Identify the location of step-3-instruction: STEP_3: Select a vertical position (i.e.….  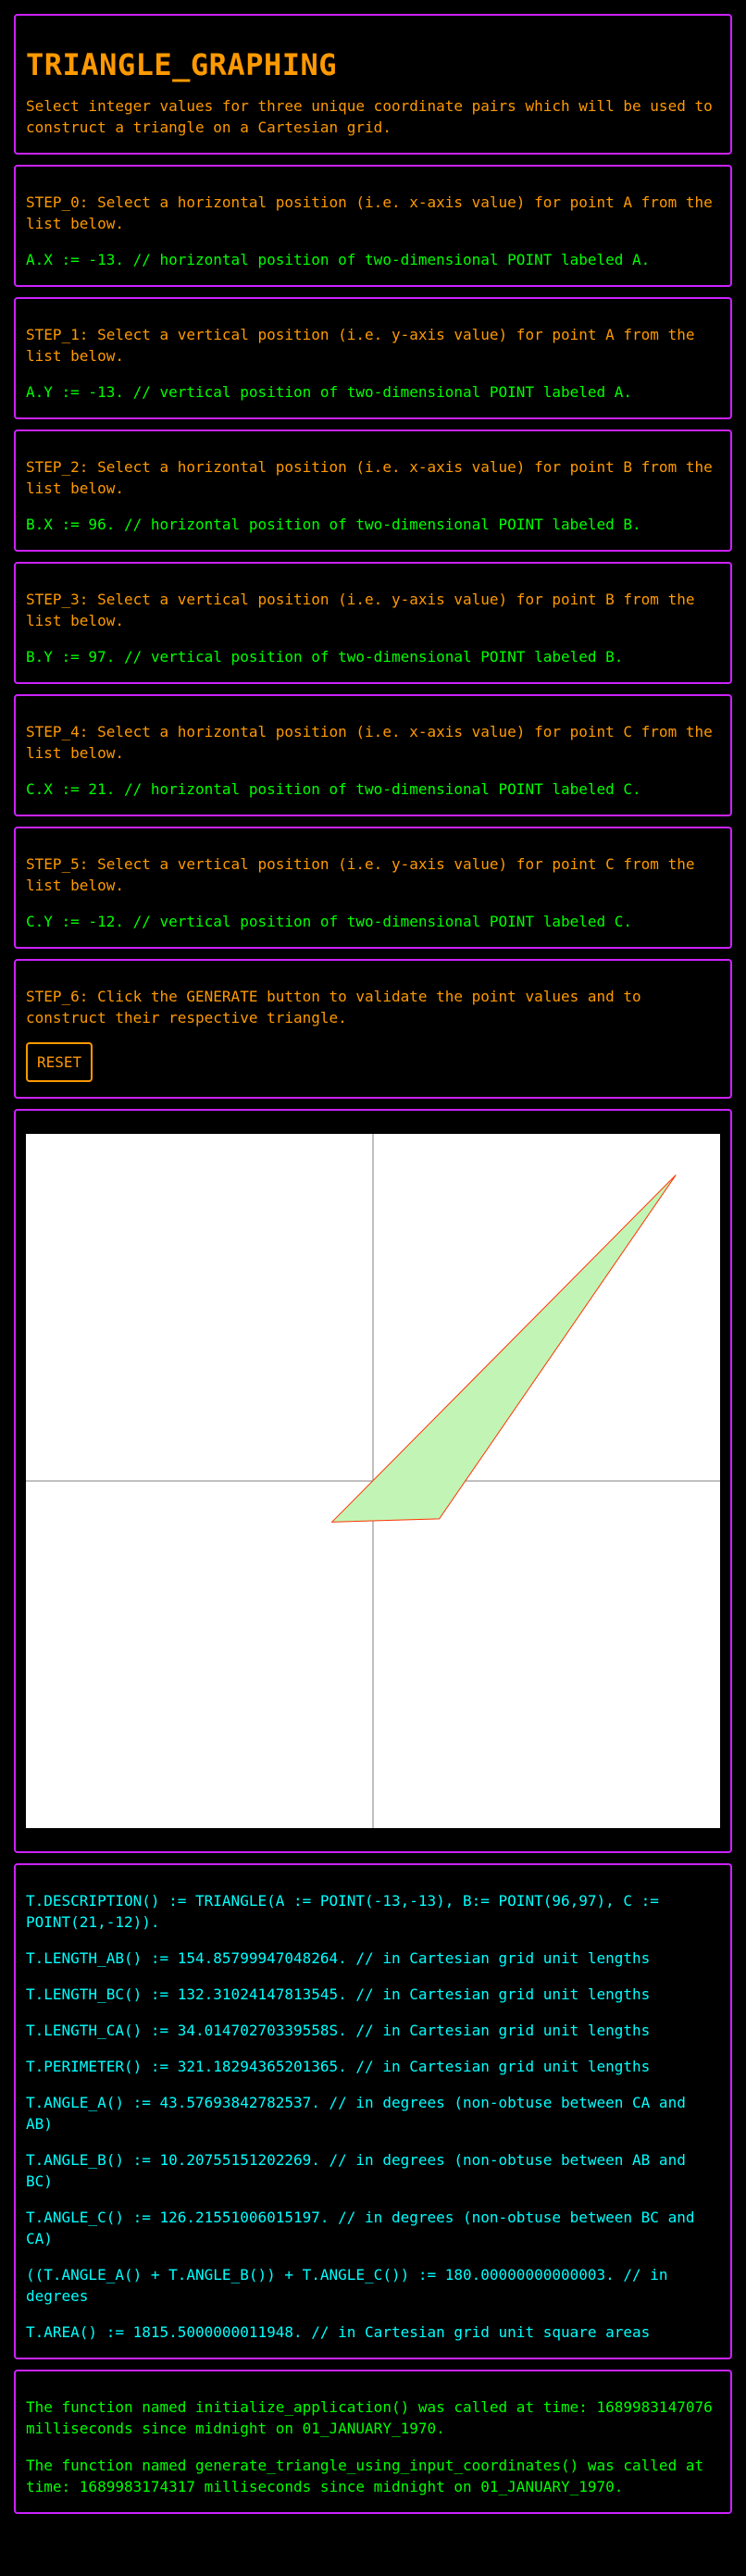
(360, 610).